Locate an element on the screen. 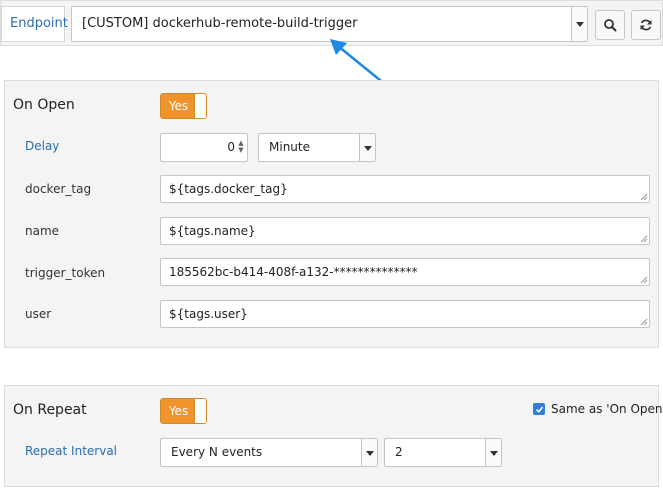 The height and width of the screenshot is (491, 663). field-label-docker-tag: docker_tag is located at coordinates (58, 189).